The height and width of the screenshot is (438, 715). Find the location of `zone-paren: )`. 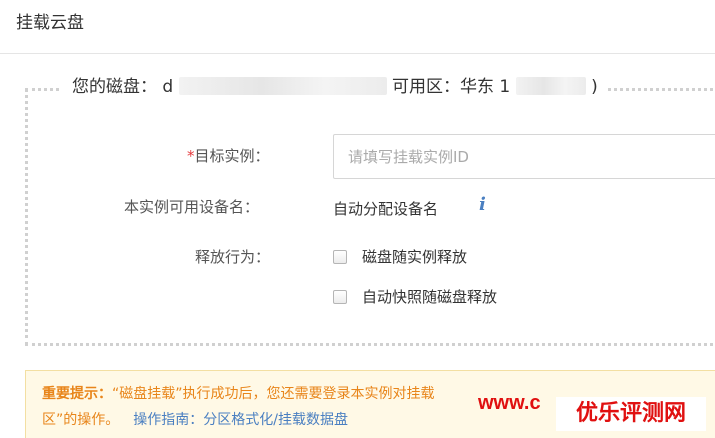

zone-paren: ) is located at coordinates (594, 87).